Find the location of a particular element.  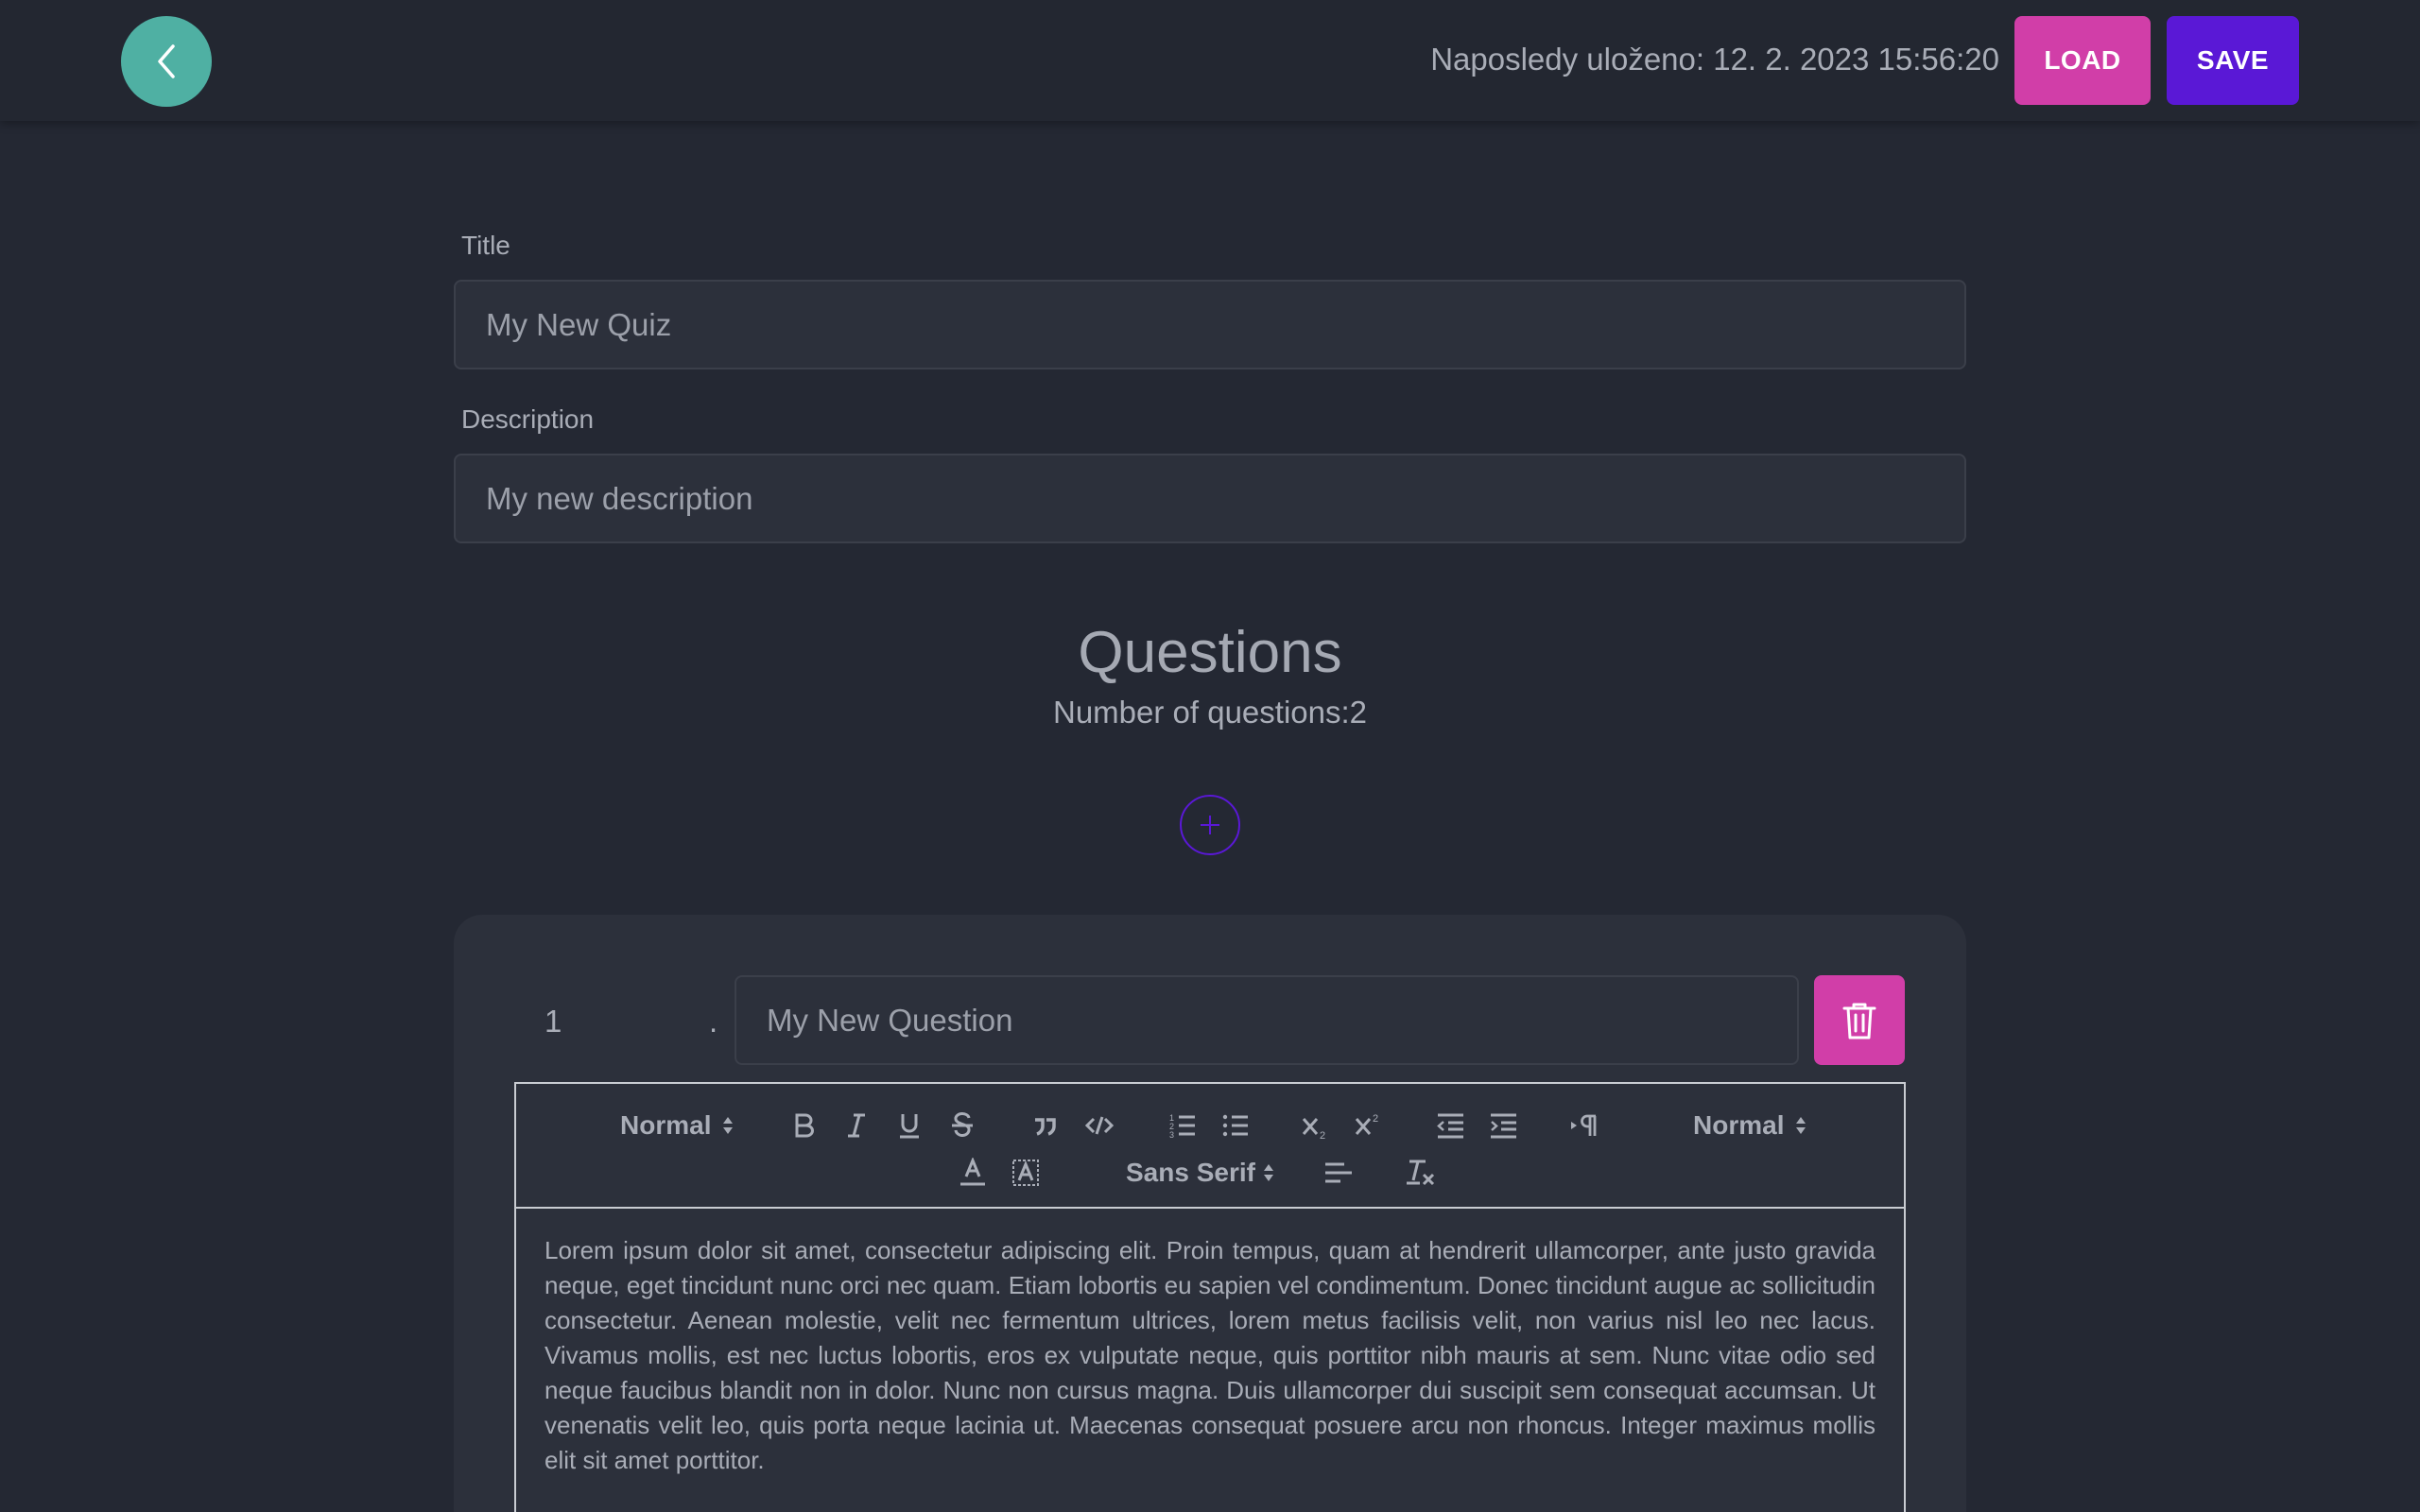

text-color-button is located at coordinates (973, 1173).